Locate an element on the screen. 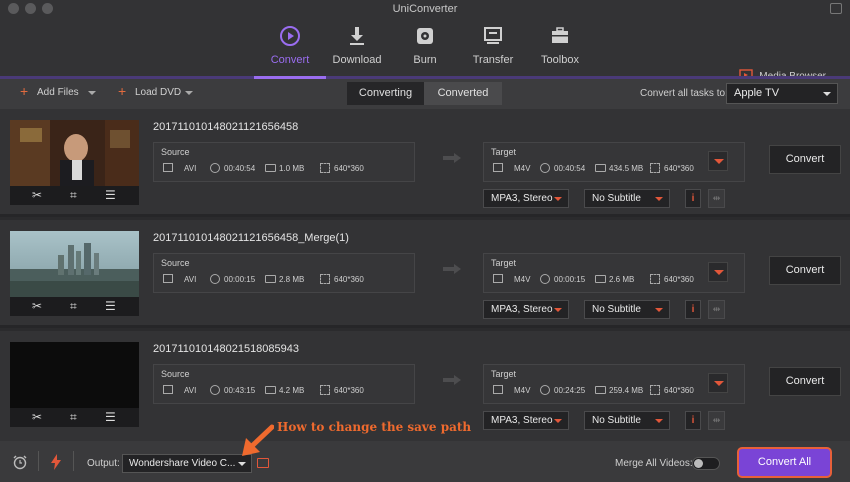  callout-arrow-icon is located at coordinates (258, 440).